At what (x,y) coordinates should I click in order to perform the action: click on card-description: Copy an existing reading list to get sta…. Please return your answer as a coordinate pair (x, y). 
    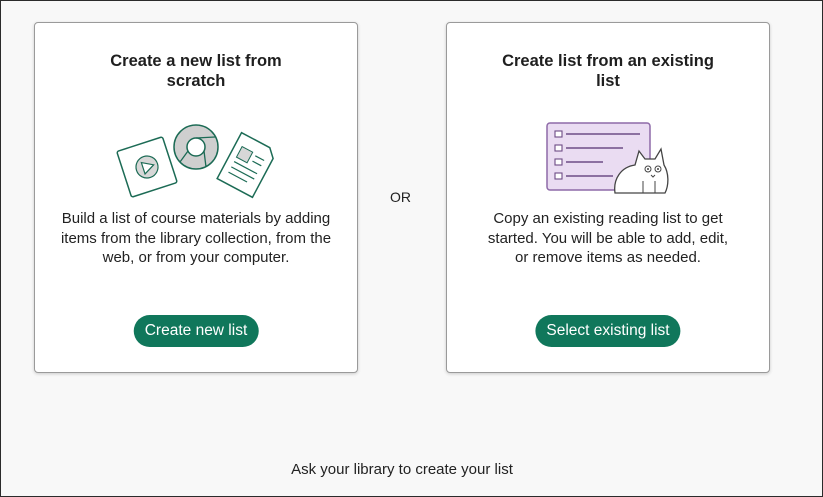
    Looking at the image, I should click on (608, 238).